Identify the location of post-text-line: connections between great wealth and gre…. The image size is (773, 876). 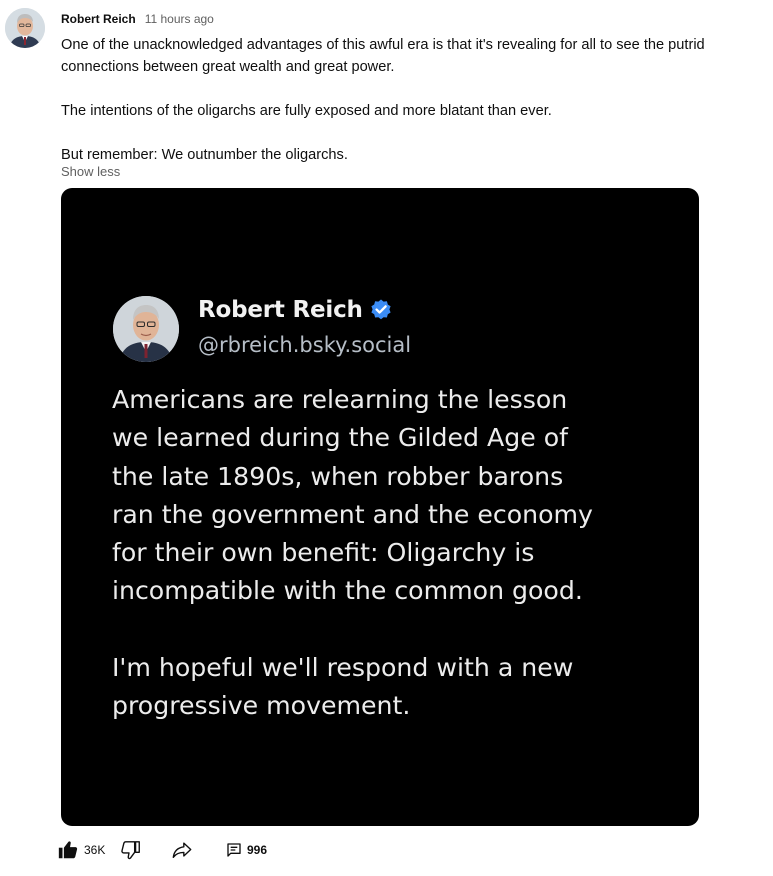
(228, 67).